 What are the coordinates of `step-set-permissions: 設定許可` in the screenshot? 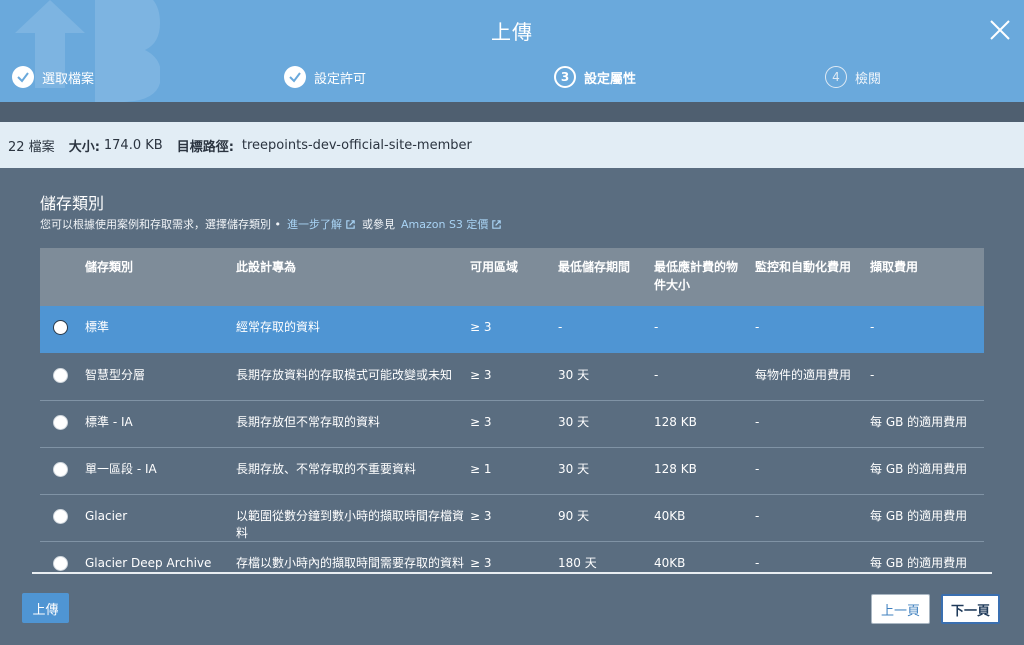 It's located at (325, 77).